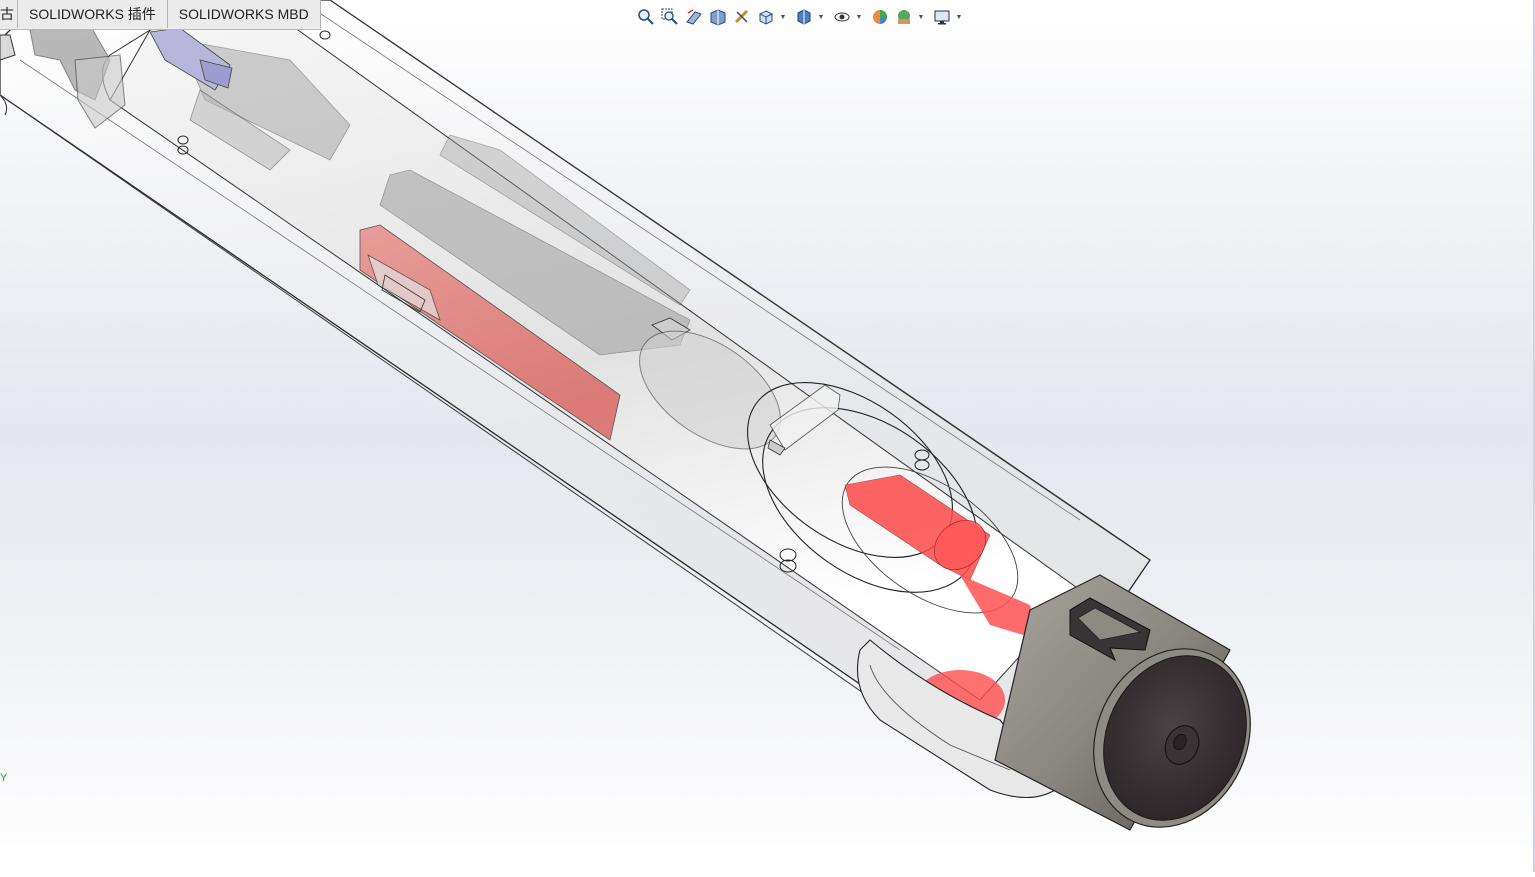  I want to click on apply-scene-icon, so click(904, 17).